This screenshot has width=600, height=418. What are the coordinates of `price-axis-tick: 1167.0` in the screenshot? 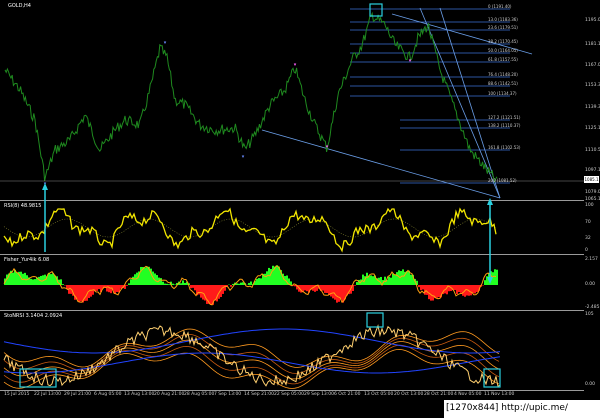 It's located at (592, 65).